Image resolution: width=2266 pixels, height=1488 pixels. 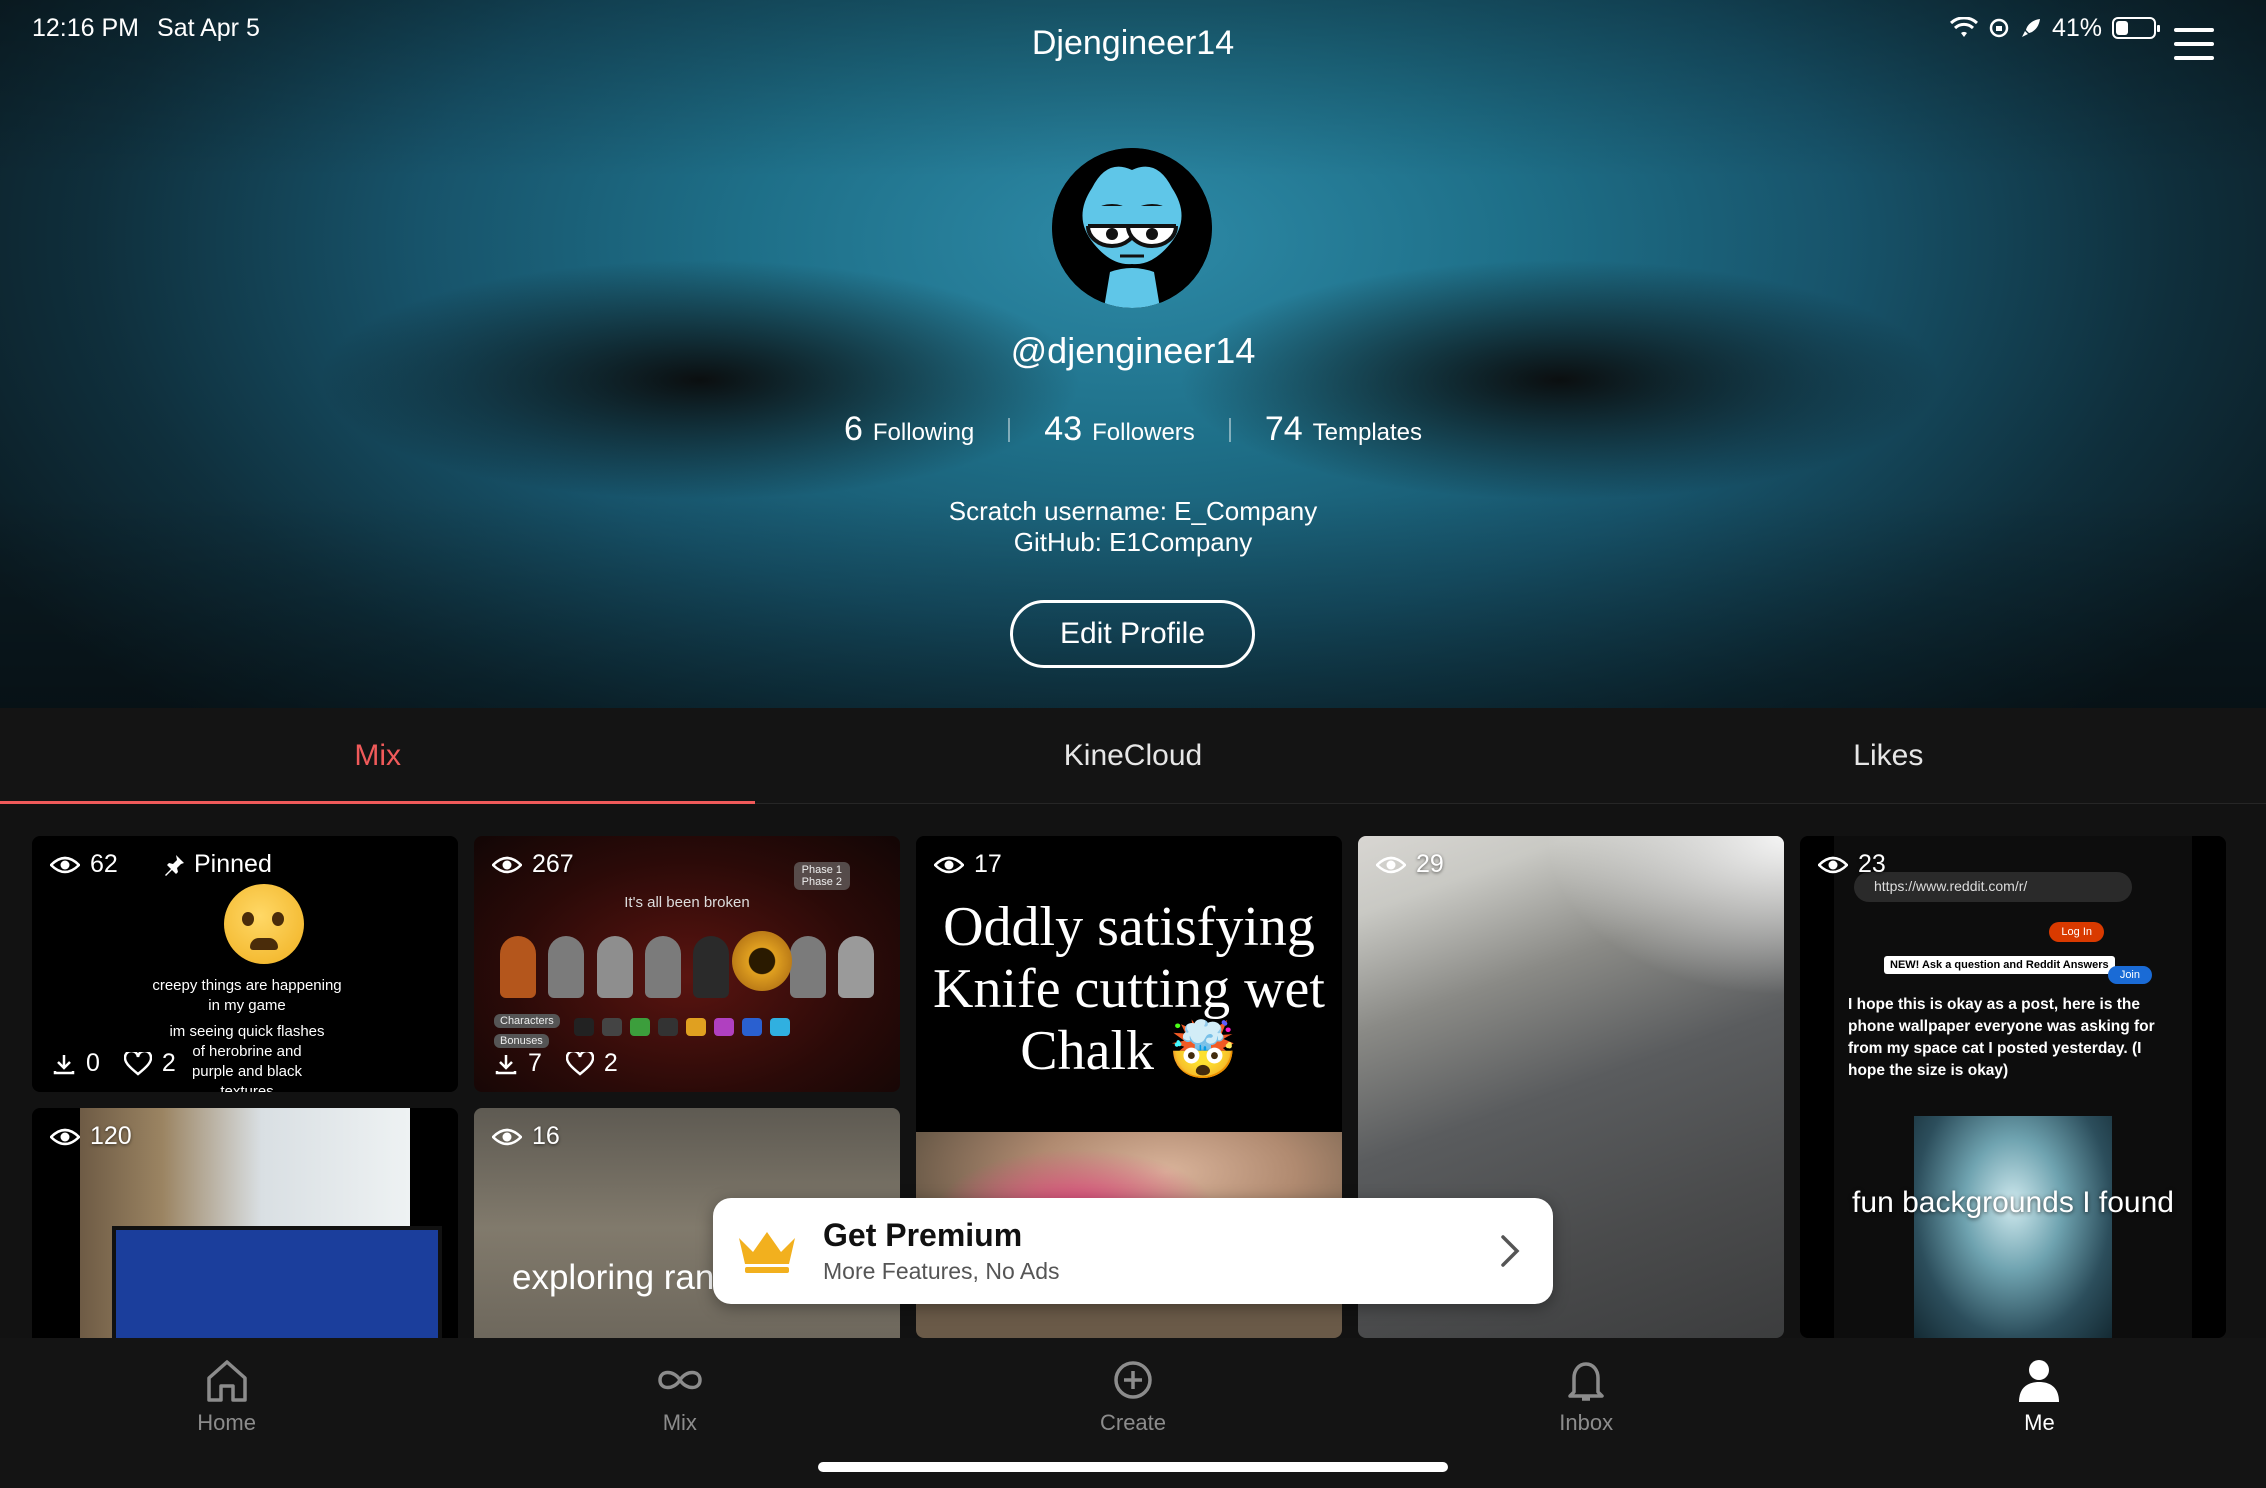 What do you see at coordinates (84, 864) in the screenshot?
I see `view-count: 62` at bounding box center [84, 864].